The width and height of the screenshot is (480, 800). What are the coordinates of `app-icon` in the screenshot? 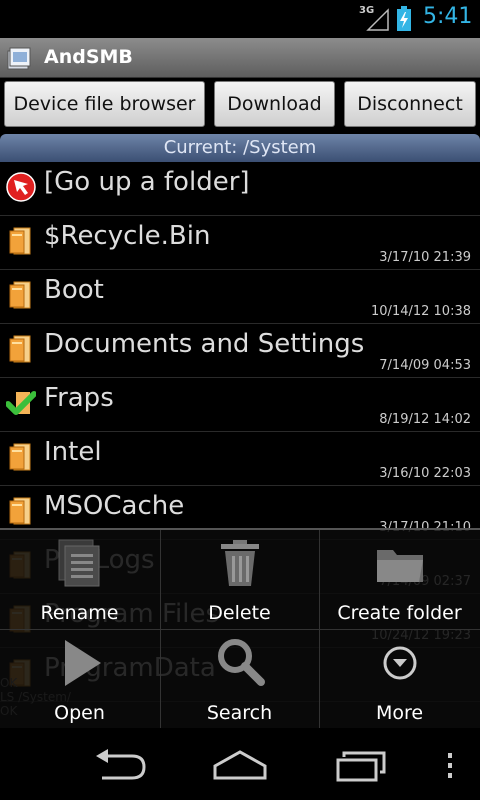 It's located at (19, 58).